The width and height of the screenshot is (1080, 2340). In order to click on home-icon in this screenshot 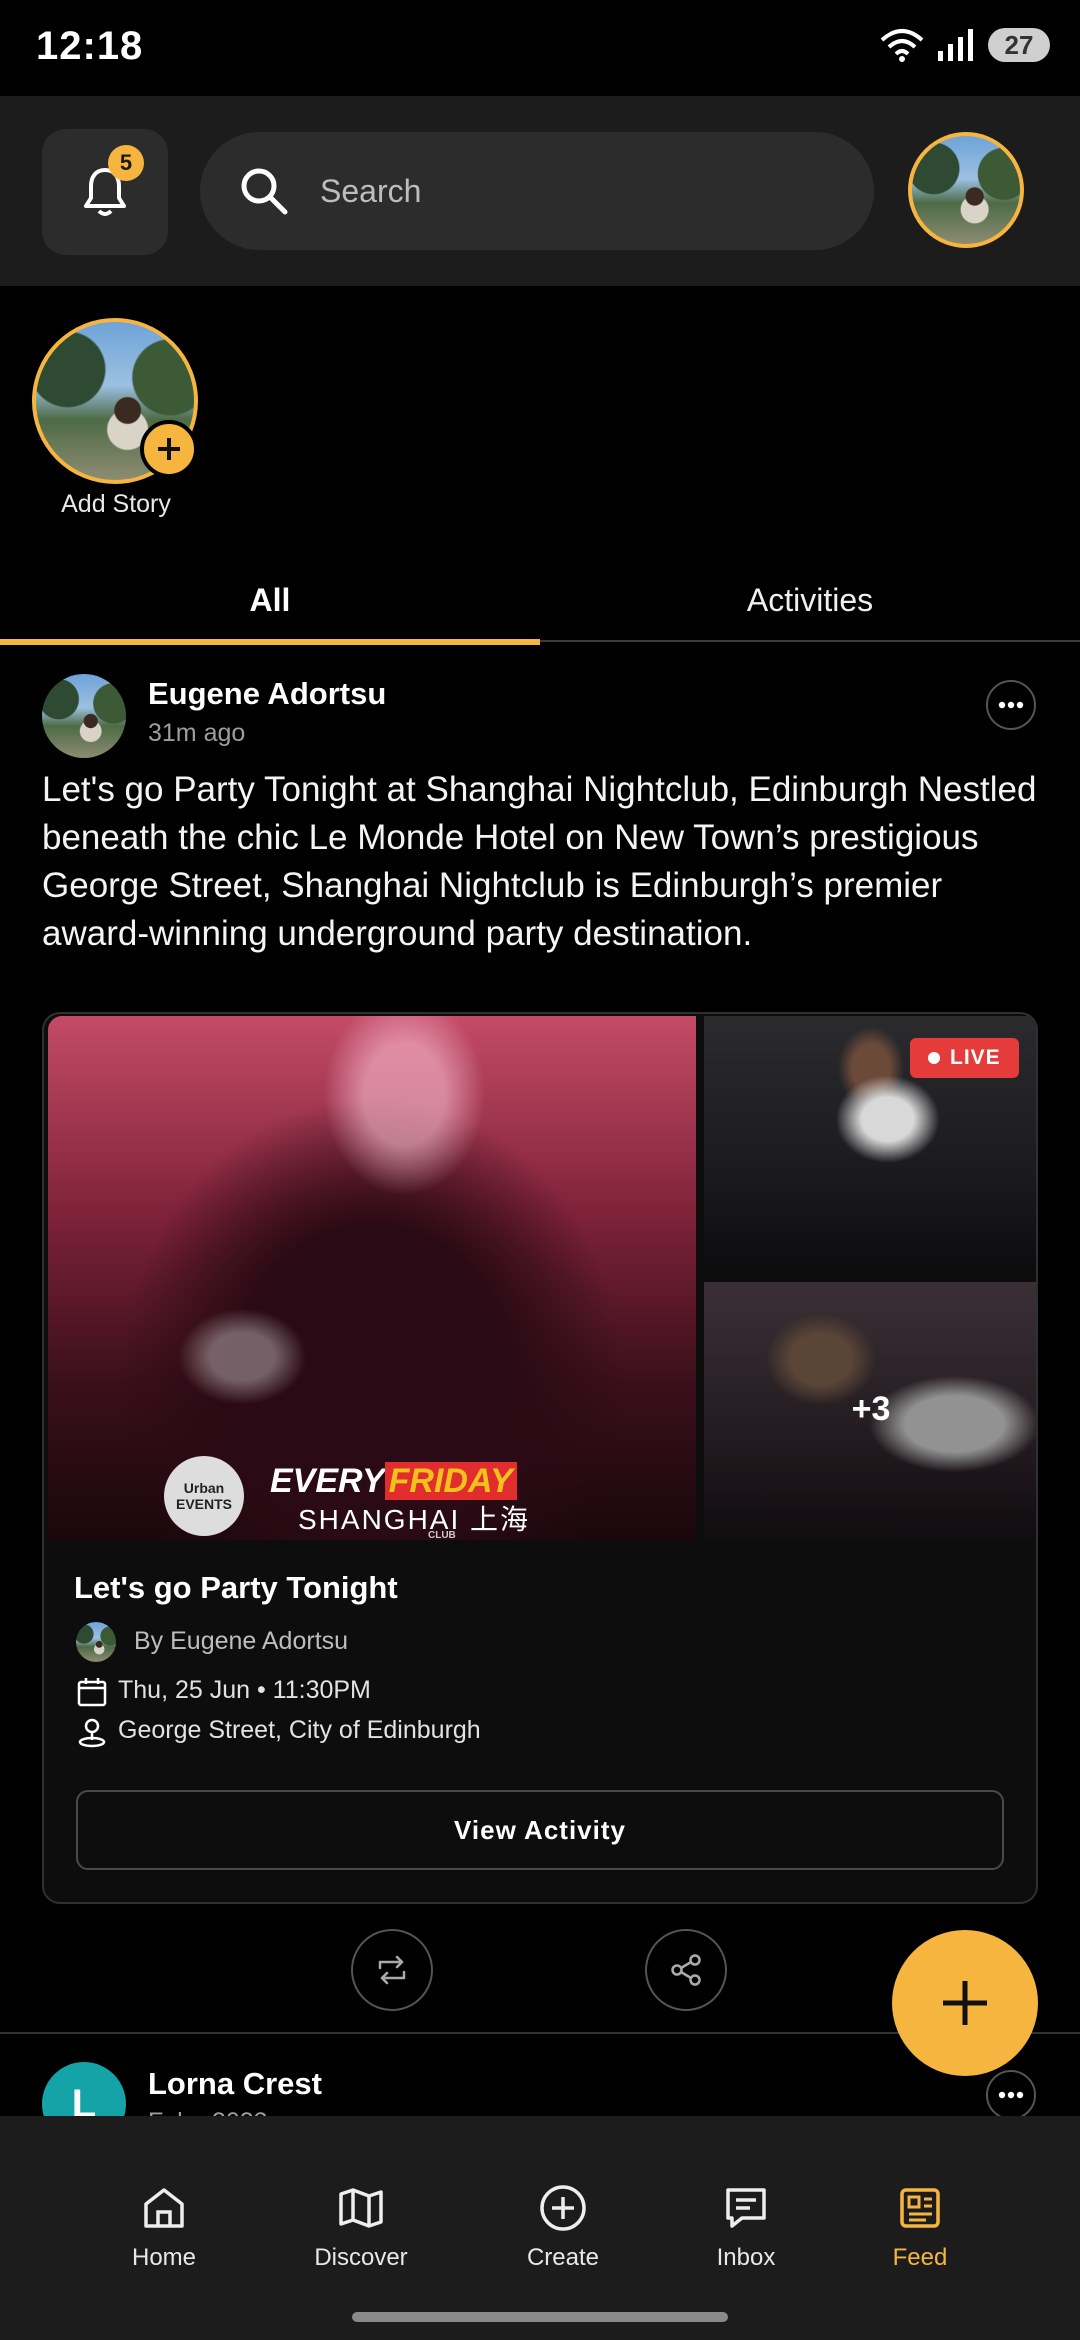, I will do `click(164, 2208)`.